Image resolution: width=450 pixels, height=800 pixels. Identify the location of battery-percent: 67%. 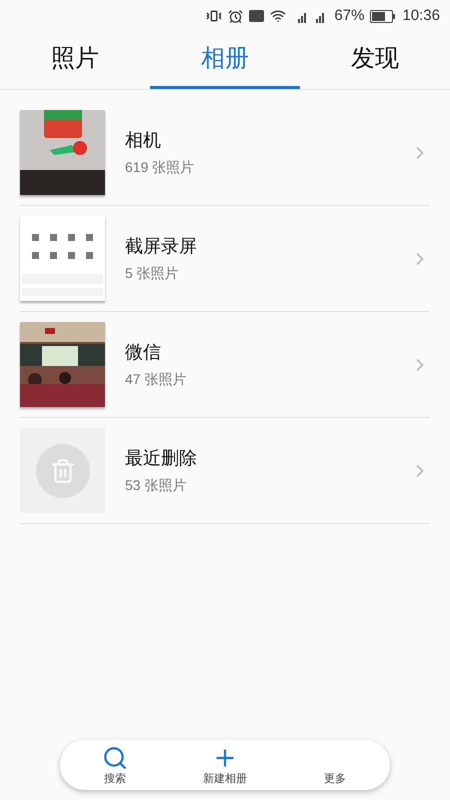
(349, 16).